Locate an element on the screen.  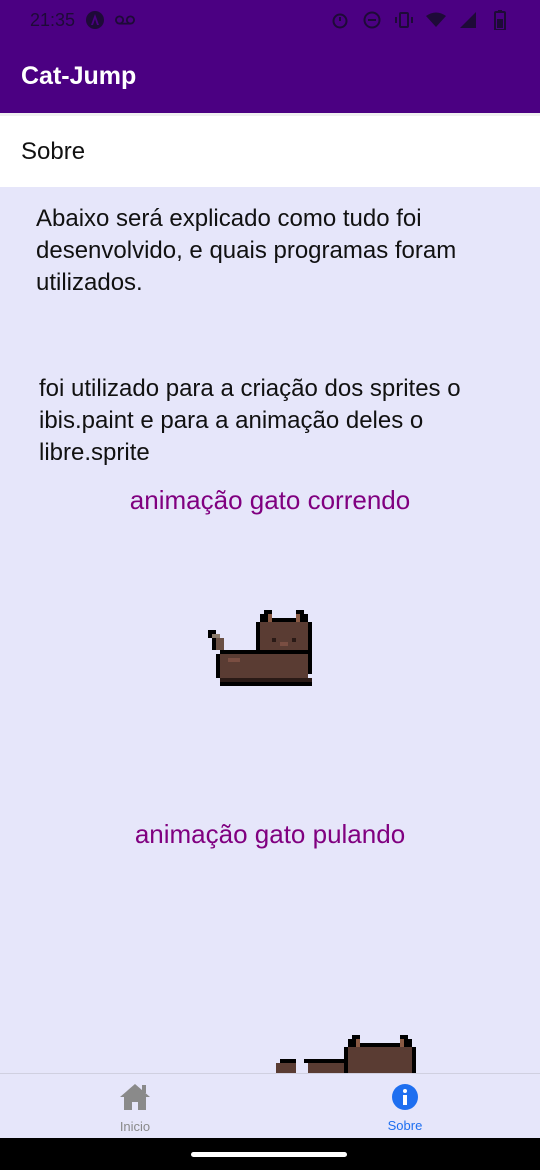
status-time: 21:35 is located at coordinates (53, 19).